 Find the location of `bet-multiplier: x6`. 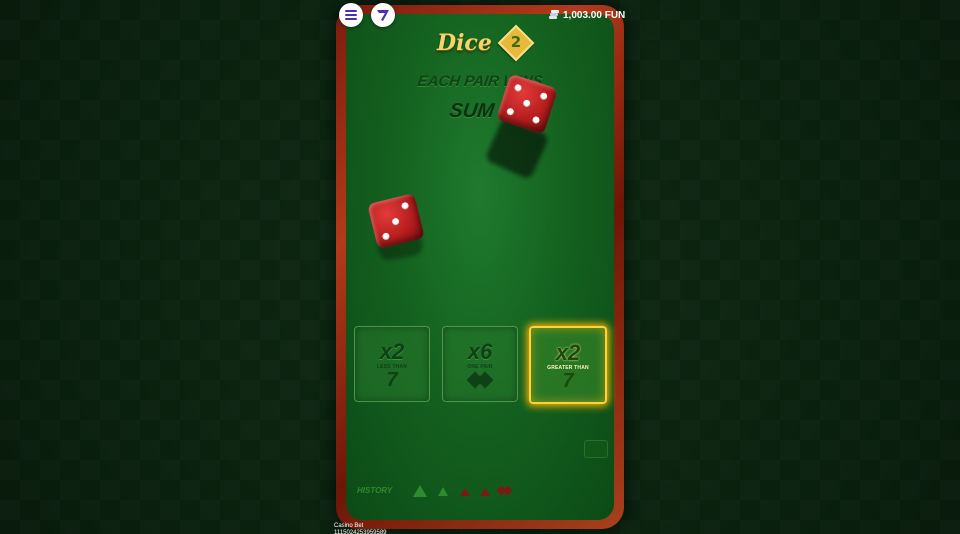

bet-multiplier: x6 is located at coordinates (480, 351).